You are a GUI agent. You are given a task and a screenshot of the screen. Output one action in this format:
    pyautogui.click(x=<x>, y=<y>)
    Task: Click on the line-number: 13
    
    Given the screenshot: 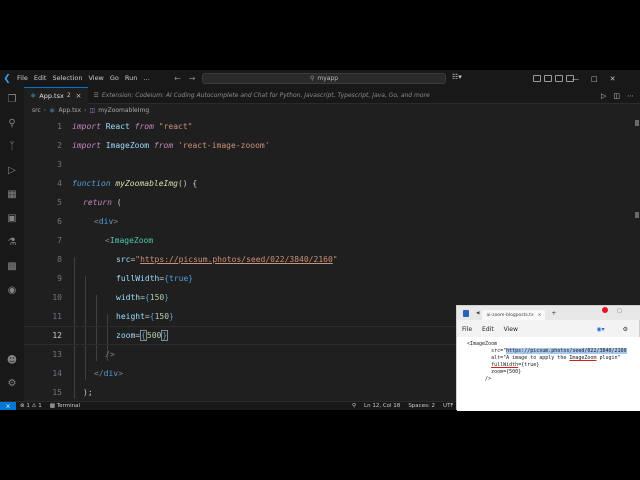 What is the action you would take?
    pyautogui.click(x=57, y=354)
    